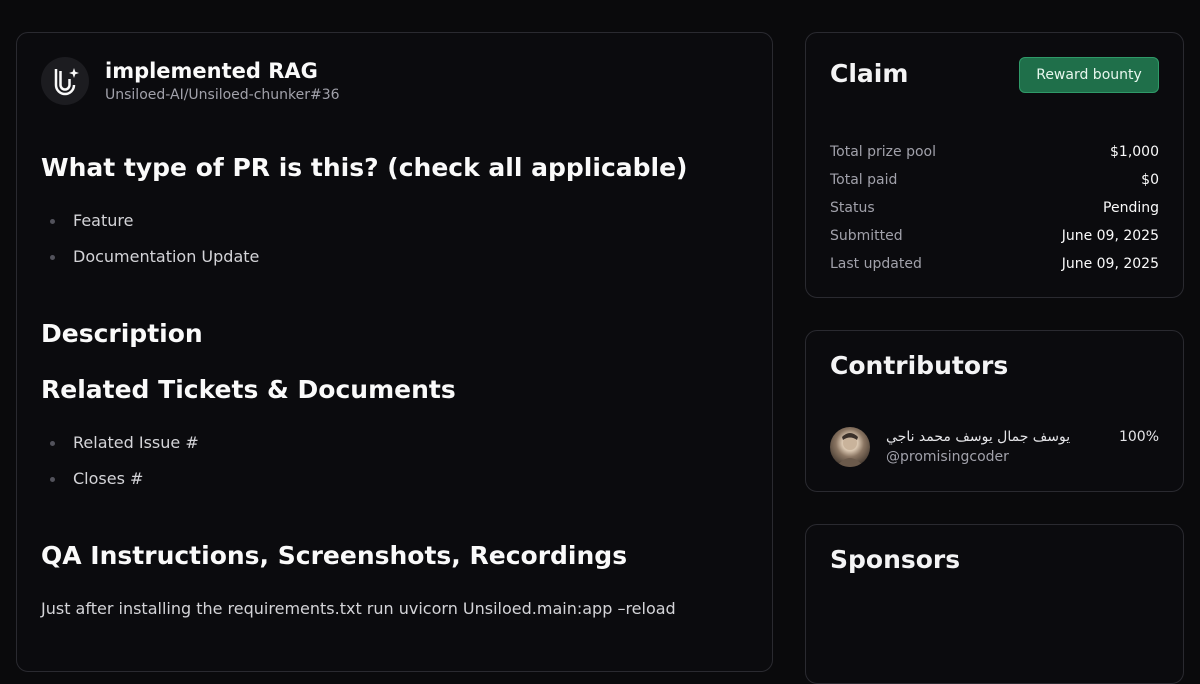 Image resolution: width=1200 pixels, height=684 pixels. What do you see at coordinates (391, 221) in the screenshot?
I see `list-item: Feature` at bounding box center [391, 221].